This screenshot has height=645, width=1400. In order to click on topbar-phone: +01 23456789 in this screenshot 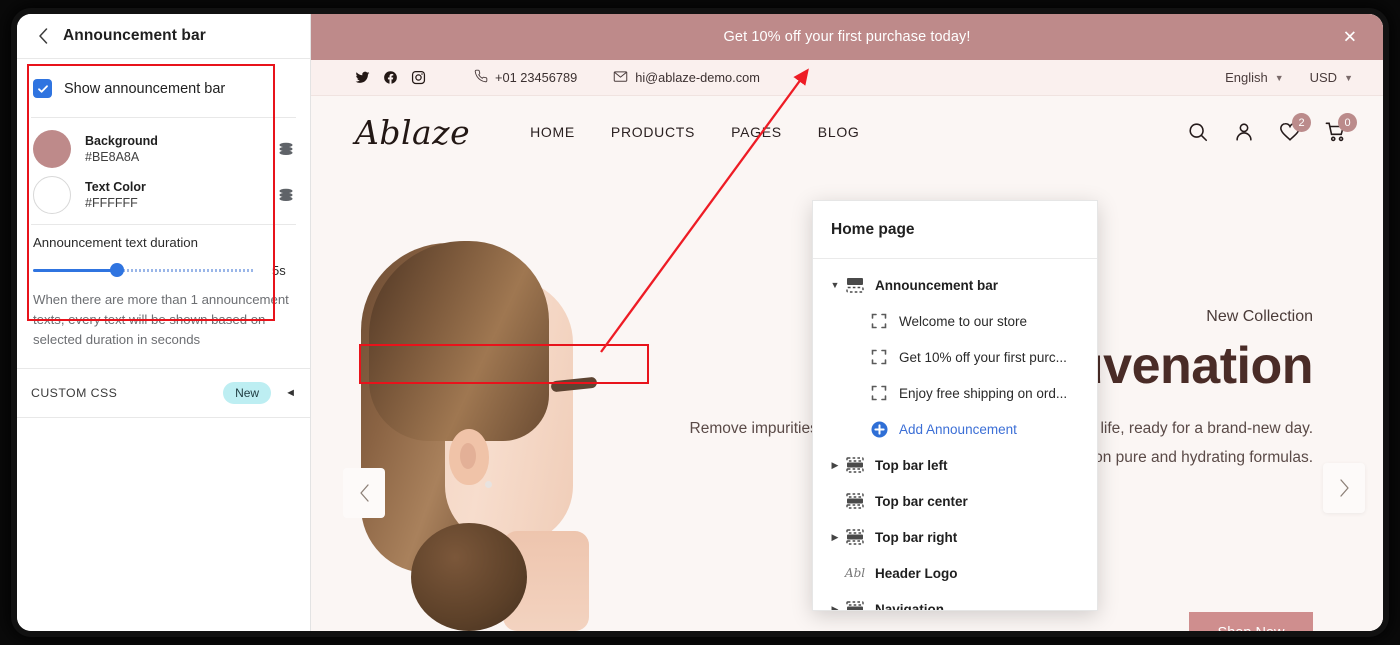, I will do `click(525, 77)`.